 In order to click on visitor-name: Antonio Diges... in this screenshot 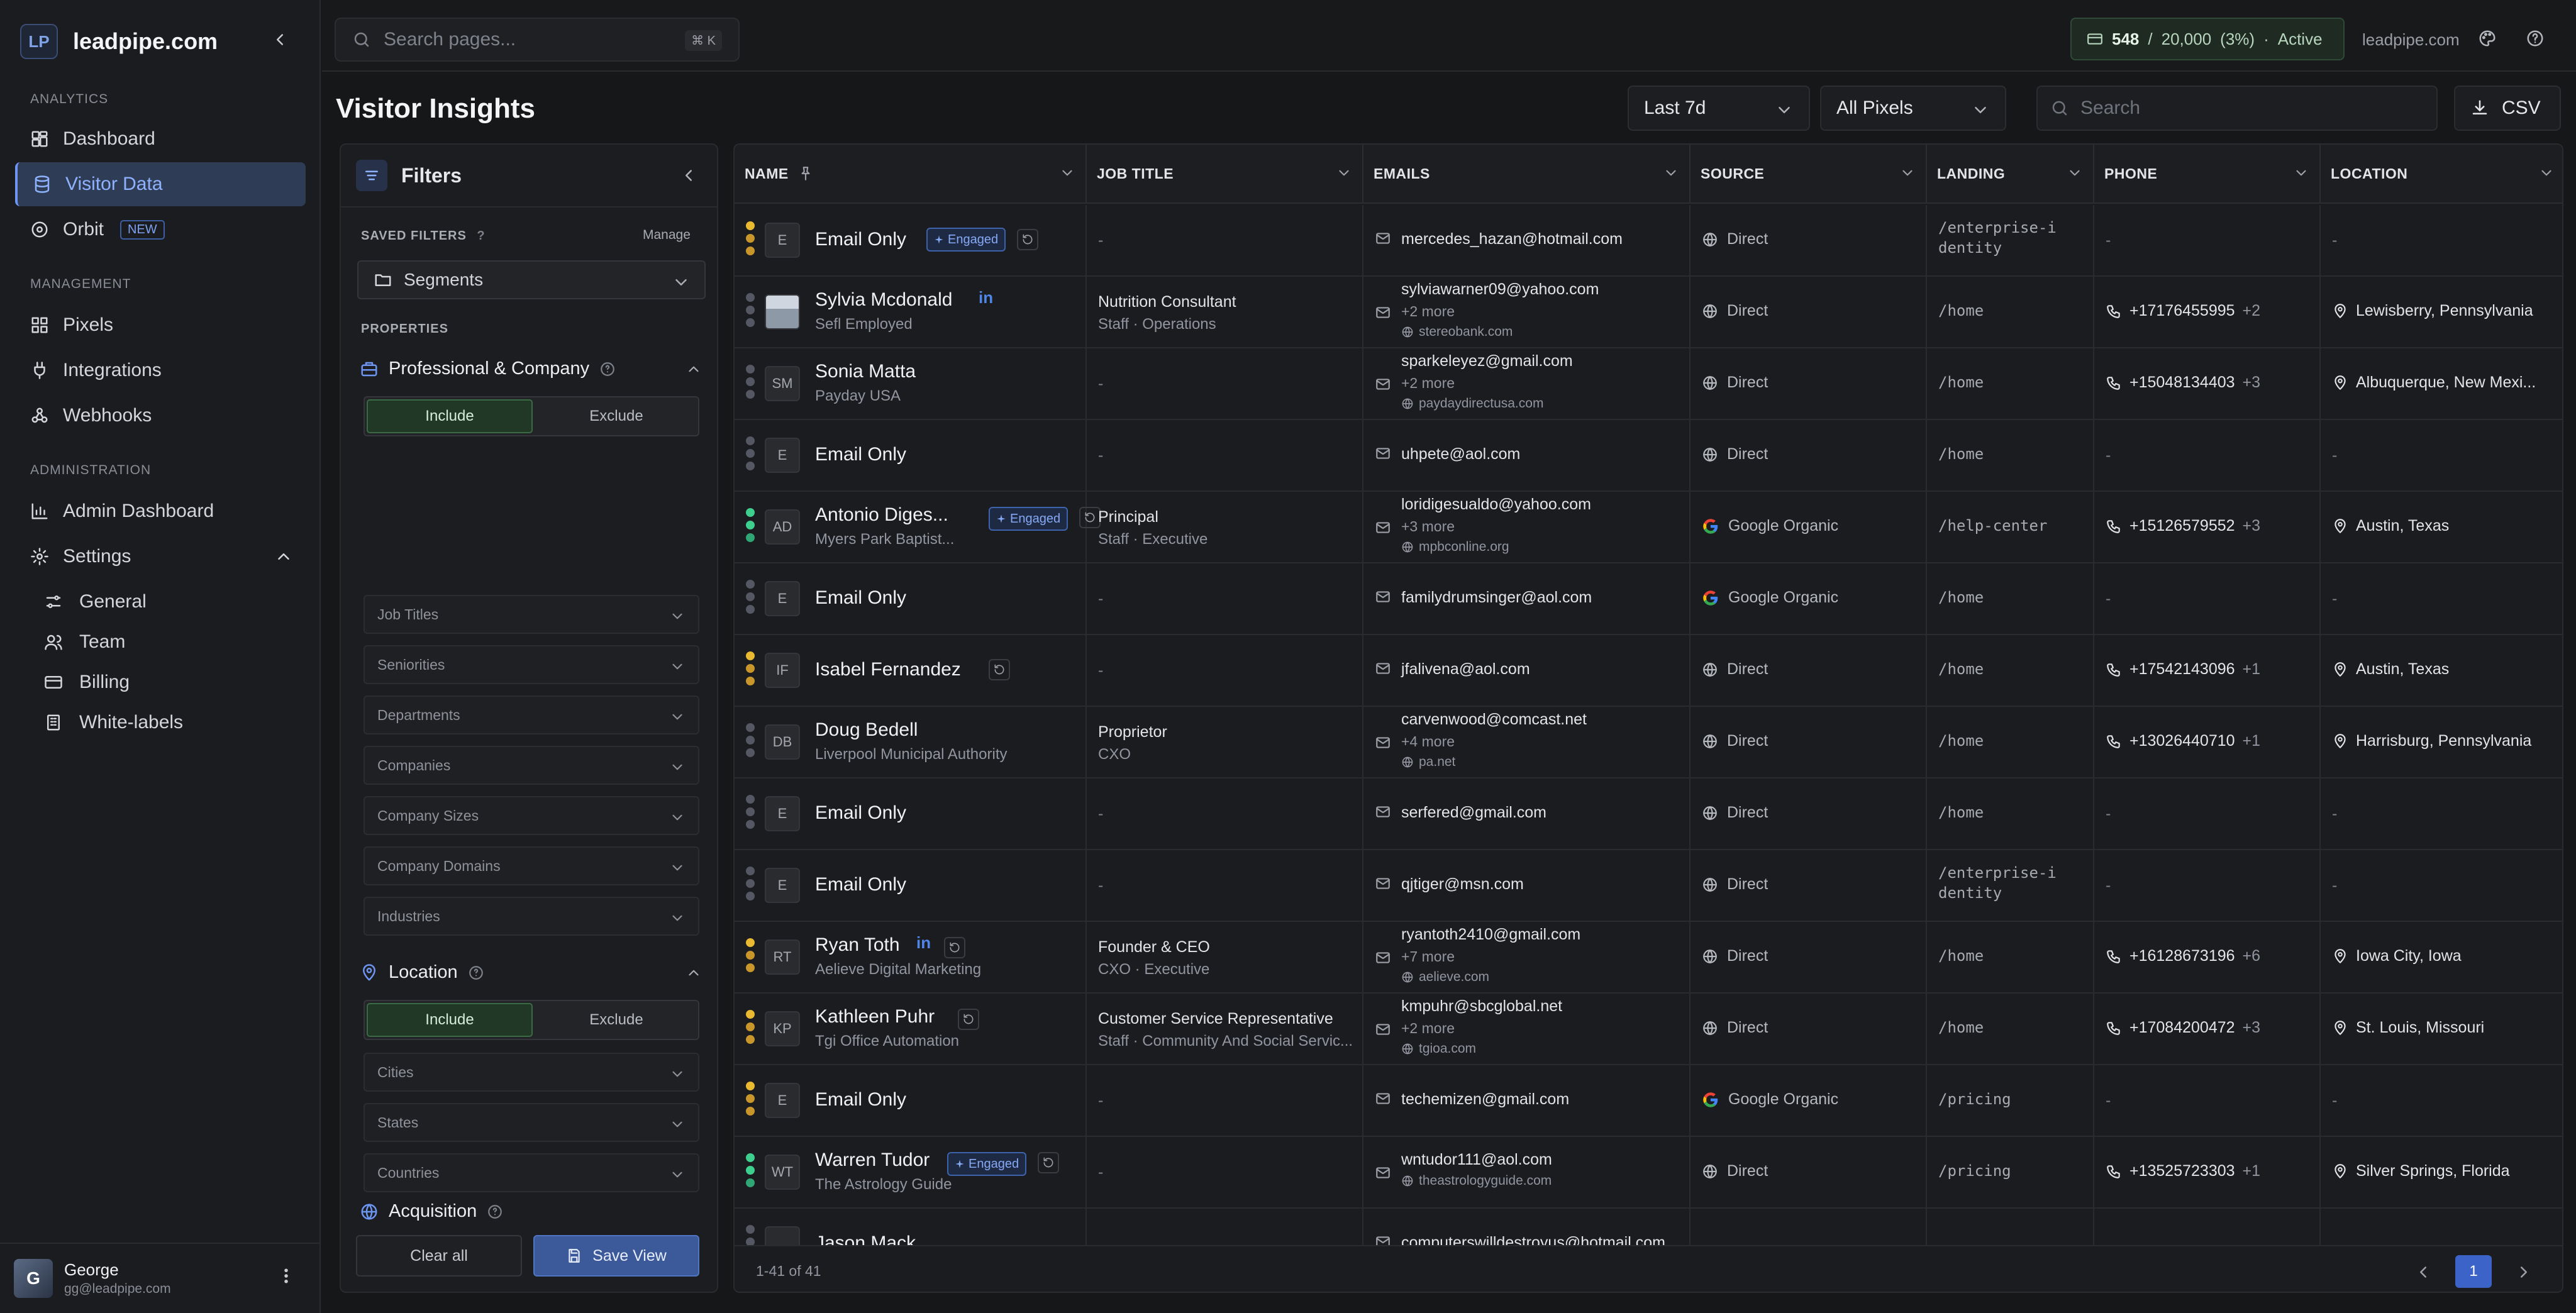, I will do `click(881, 515)`.